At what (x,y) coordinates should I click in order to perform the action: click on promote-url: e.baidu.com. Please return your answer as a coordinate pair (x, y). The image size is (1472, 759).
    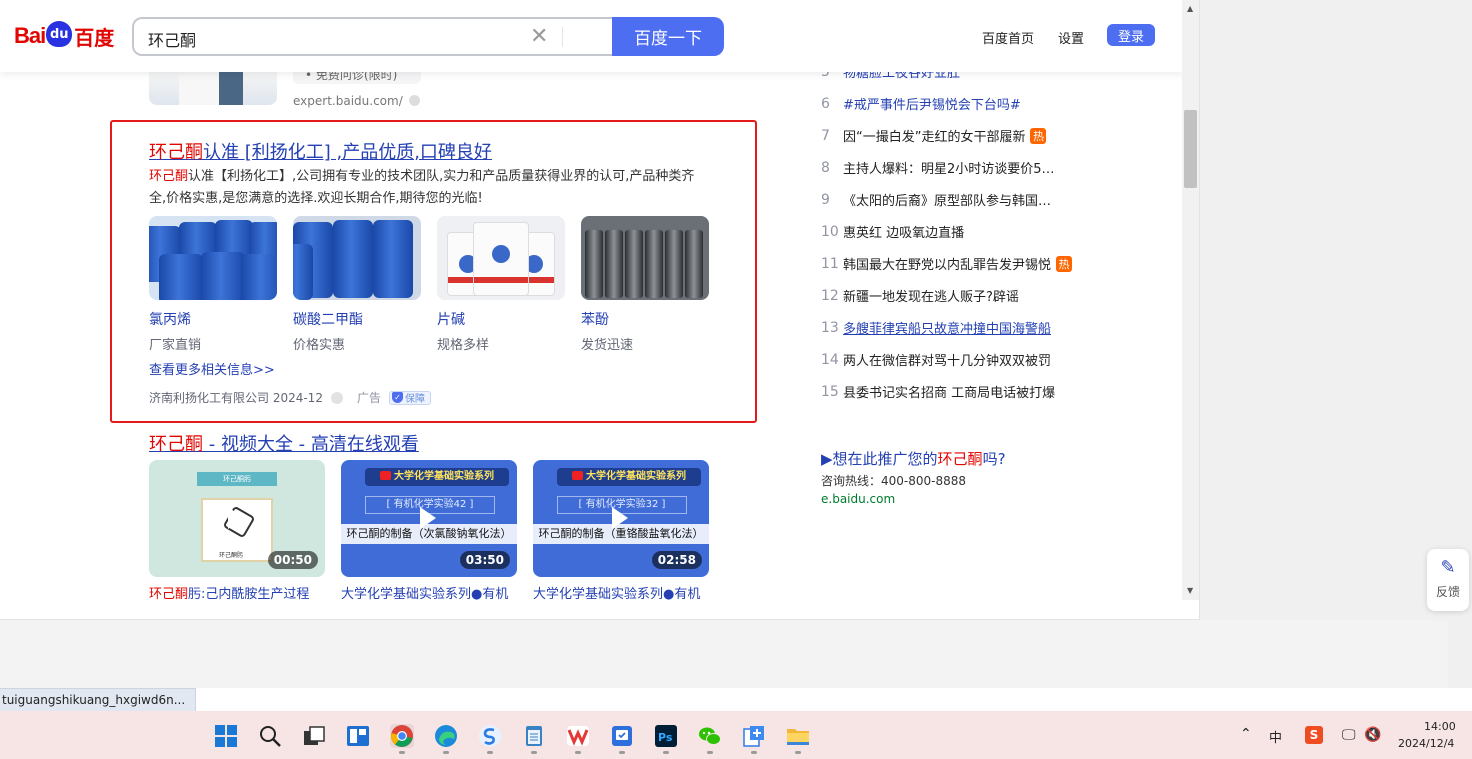
    Looking at the image, I should click on (858, 499).